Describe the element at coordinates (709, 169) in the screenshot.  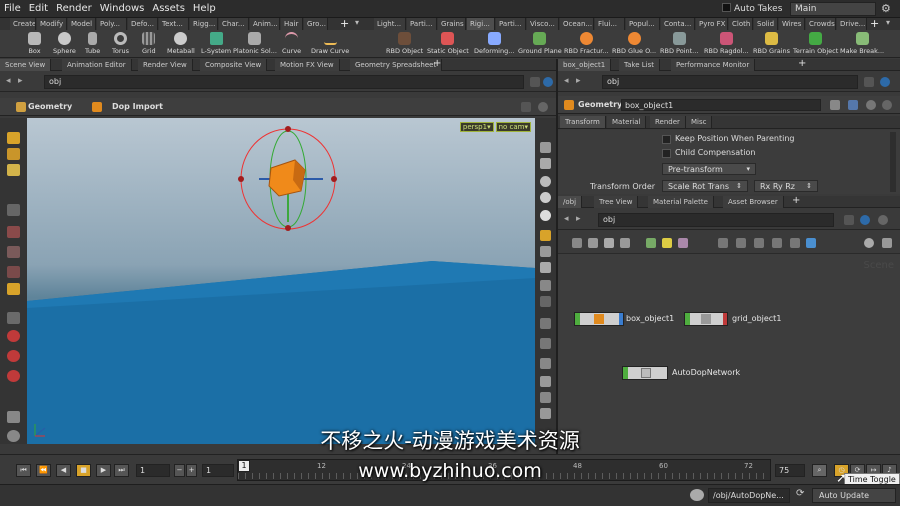
I see `pretransform-menu: Pre-transform ▾` at that location.